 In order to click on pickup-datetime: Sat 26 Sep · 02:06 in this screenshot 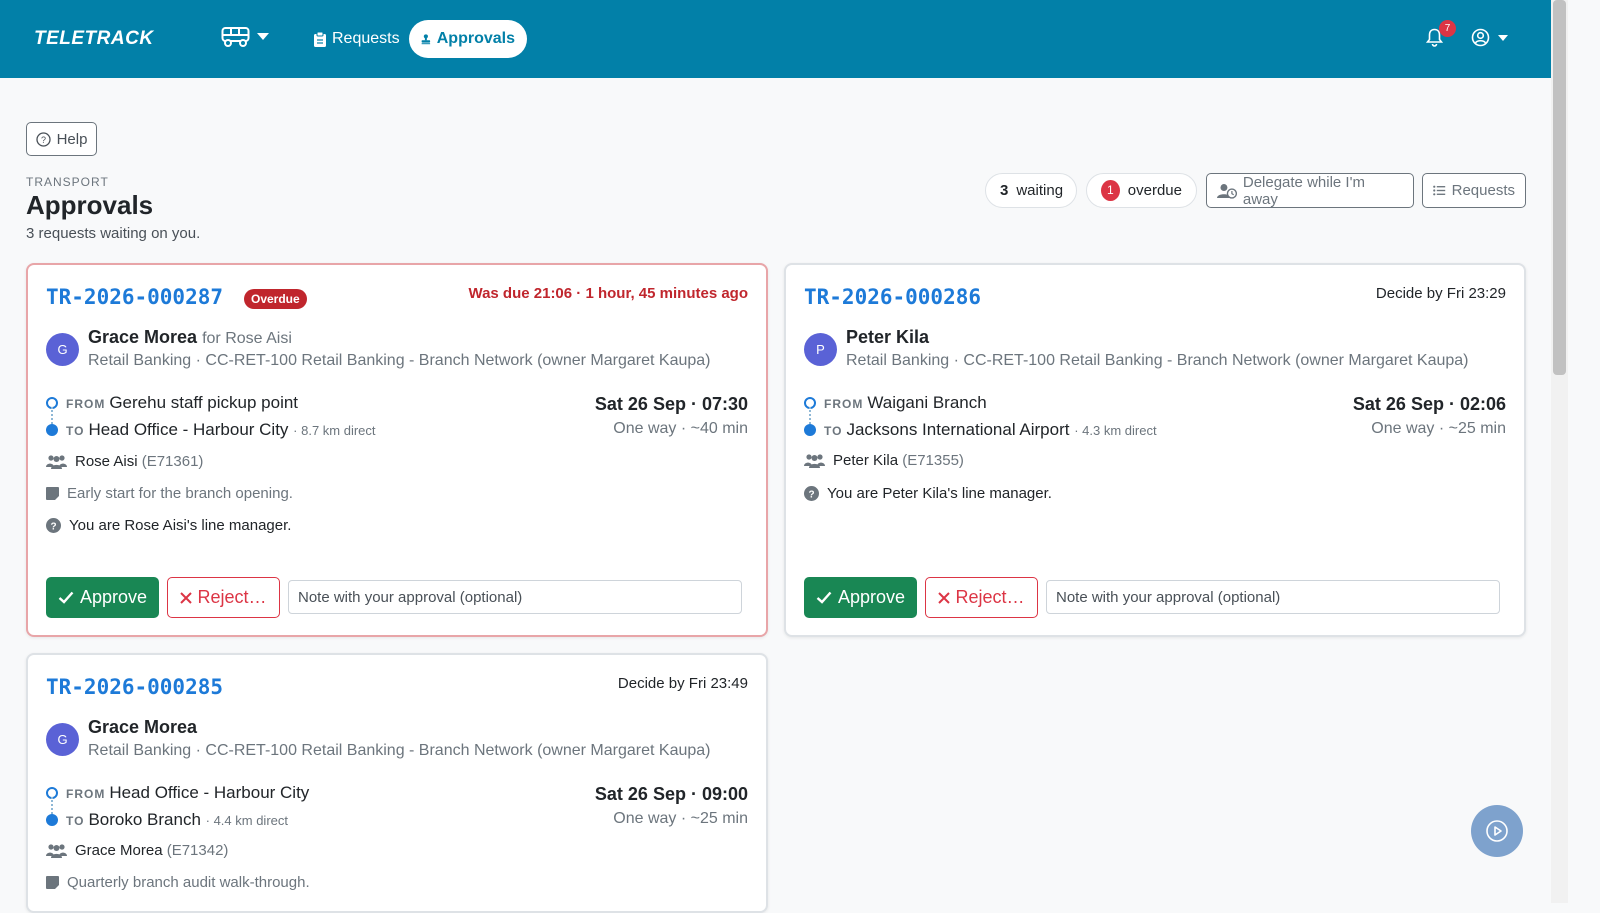, I will do `click(1429, 404)`.